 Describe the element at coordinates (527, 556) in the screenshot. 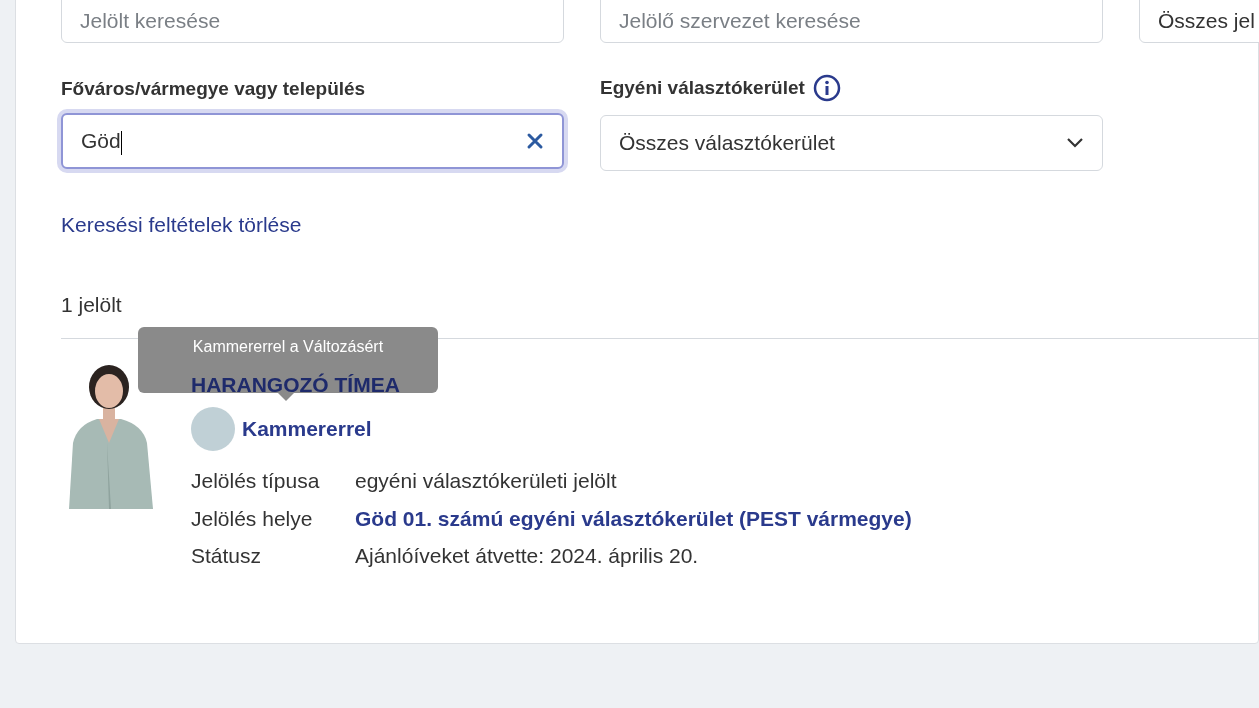

I see `detail-value: Ajánlóíveket átvette: 2024. április 20.` at that location.